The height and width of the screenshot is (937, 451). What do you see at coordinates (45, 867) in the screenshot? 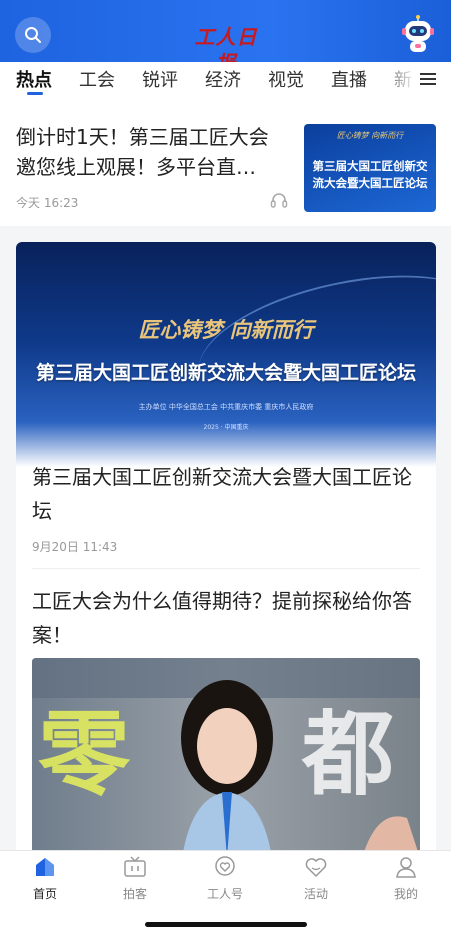
I see `home-icon` at bounding box center [45, 867].